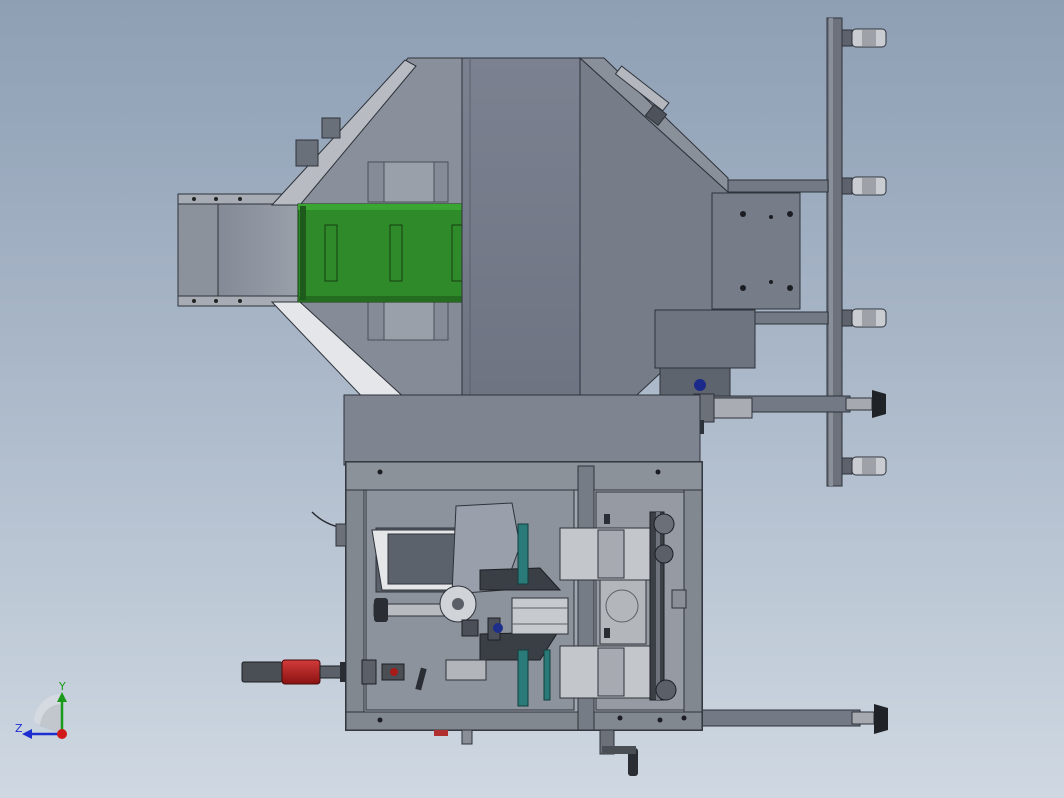  What do you see at coordinates (239, 250) in the screenshot?
I see `infeed-chute` at bounding box center [239, 250].